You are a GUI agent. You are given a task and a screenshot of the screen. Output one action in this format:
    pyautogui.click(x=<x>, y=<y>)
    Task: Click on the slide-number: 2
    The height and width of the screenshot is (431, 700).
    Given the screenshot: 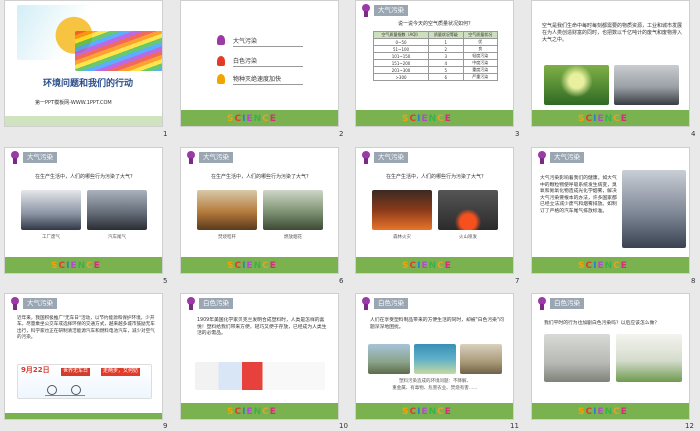 What is the action you would take?
    pyautogui.click(x=341, y=134)
    